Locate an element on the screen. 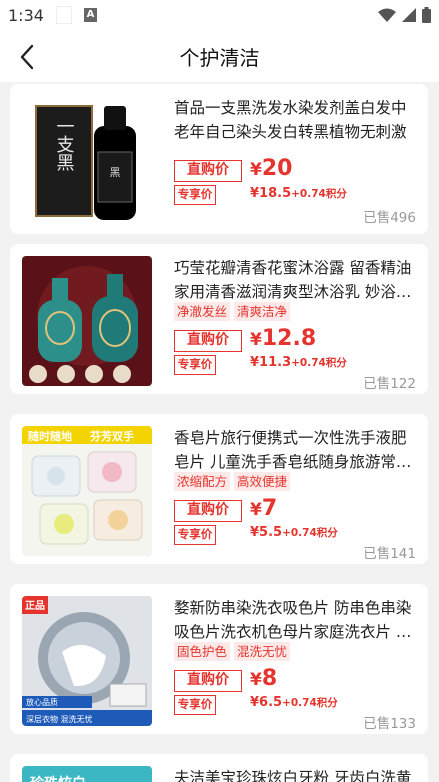 The width and height of the screenshot is (439, 782). direct-price: ¥7 is located at coordinates (264, 508).